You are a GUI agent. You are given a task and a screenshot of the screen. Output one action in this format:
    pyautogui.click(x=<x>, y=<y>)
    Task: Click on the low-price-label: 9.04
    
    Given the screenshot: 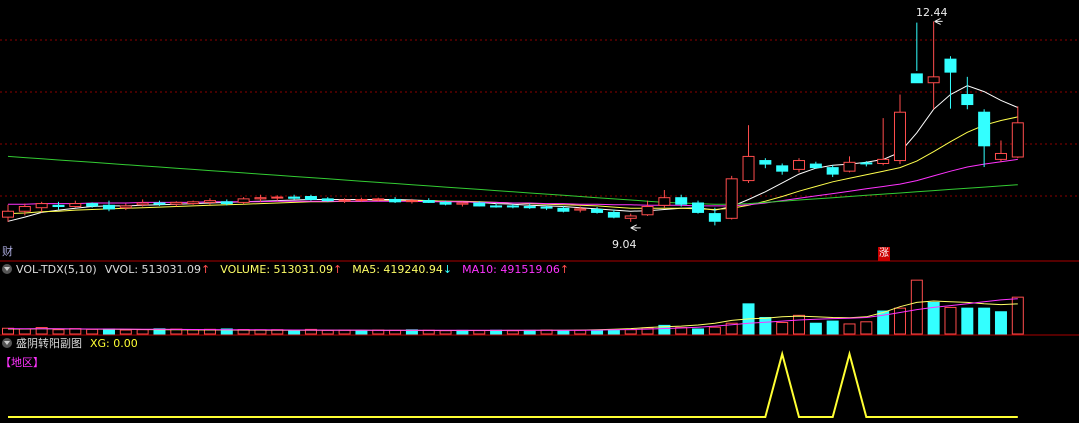 What is the action you would take?
    pyautogui.click(x=624, y=244)
    